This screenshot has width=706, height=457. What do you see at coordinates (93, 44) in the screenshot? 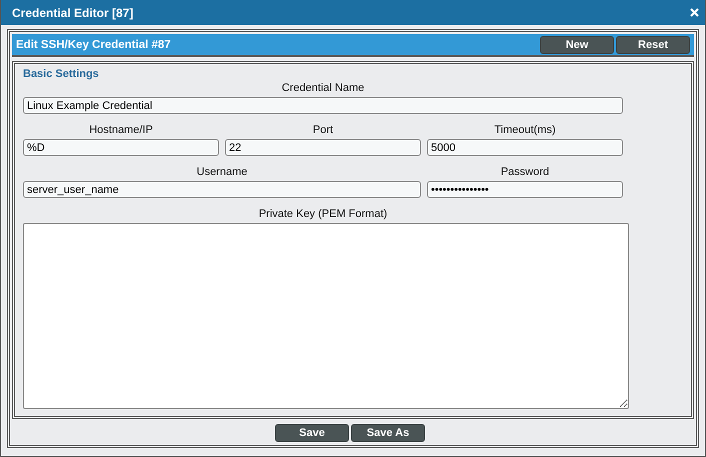
I see `panel-title: Edit SSH/Key Credential #87` at bounding box center [93, 44].